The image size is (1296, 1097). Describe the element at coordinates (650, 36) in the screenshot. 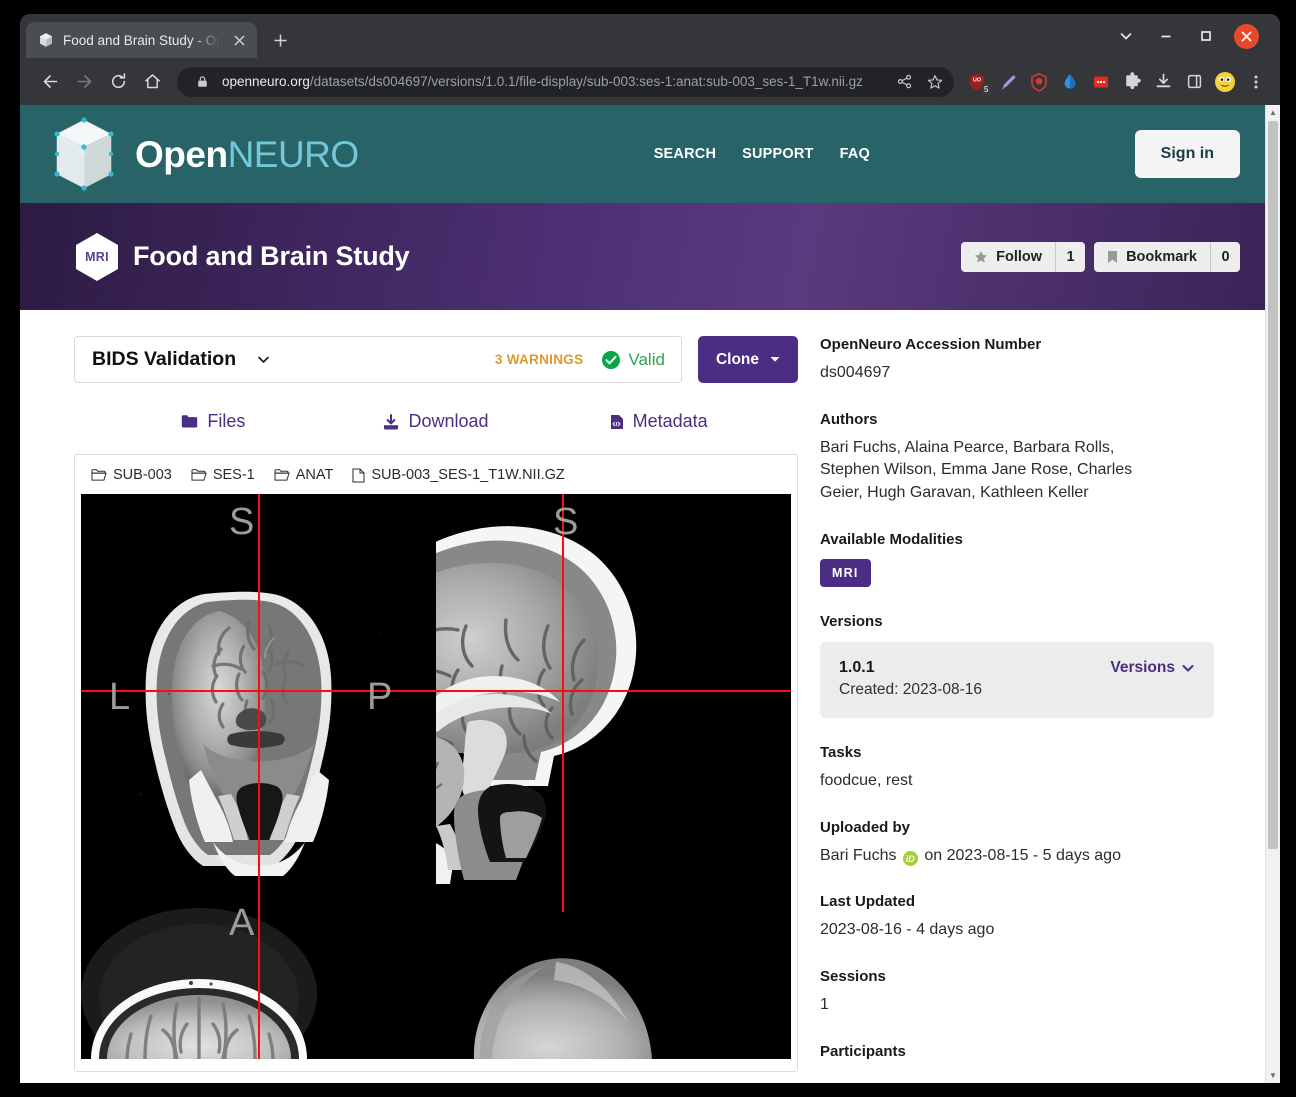

I see `browser-tab-strip: Food and Brain Study - Op` at that location.